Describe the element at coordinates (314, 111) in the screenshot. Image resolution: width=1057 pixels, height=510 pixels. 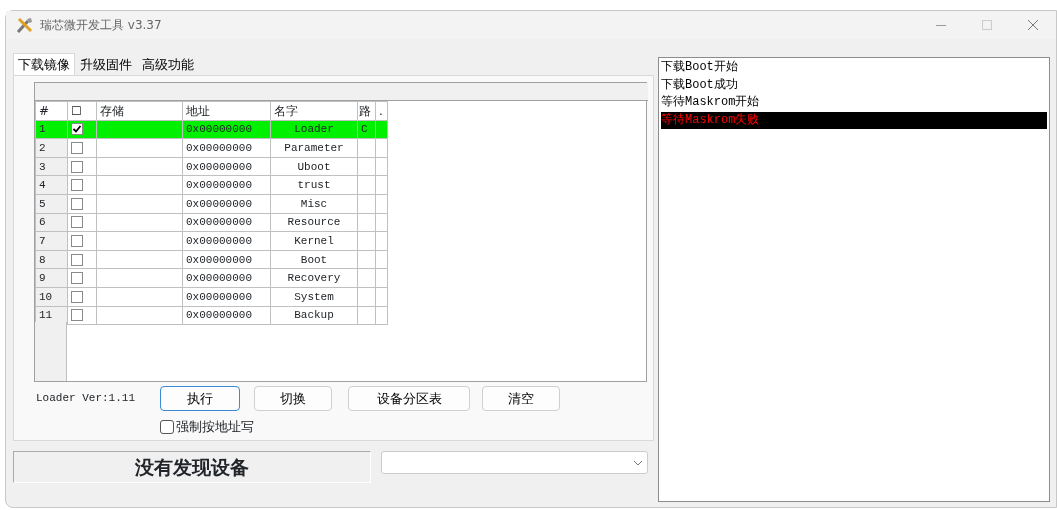
I see `column-header: 名字` at that location.